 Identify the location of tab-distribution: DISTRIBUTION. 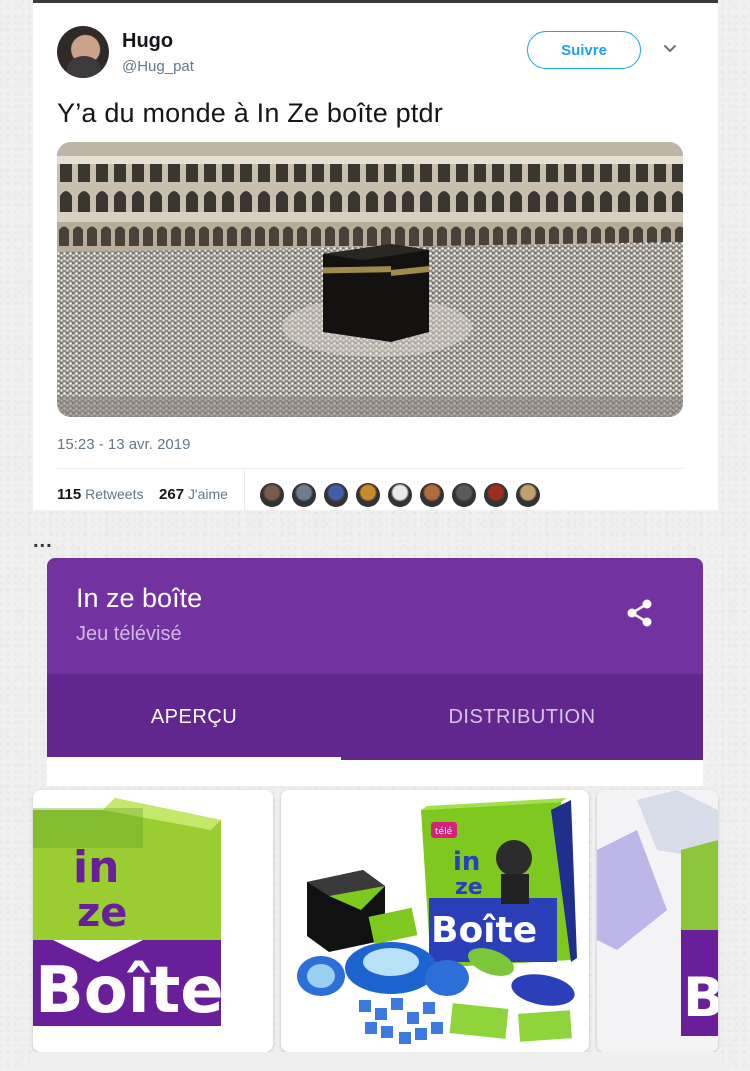
(522, 717).